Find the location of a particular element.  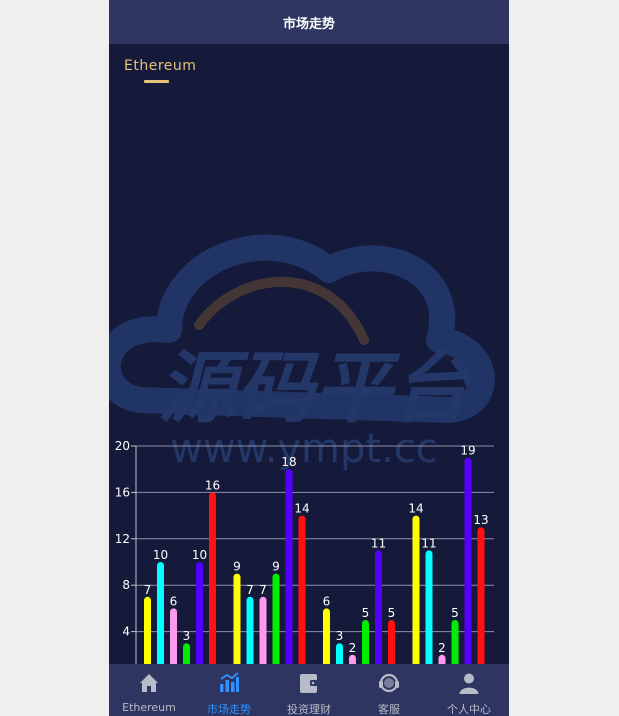

bar-value-label: 19 is located at coordinates (467, 451).